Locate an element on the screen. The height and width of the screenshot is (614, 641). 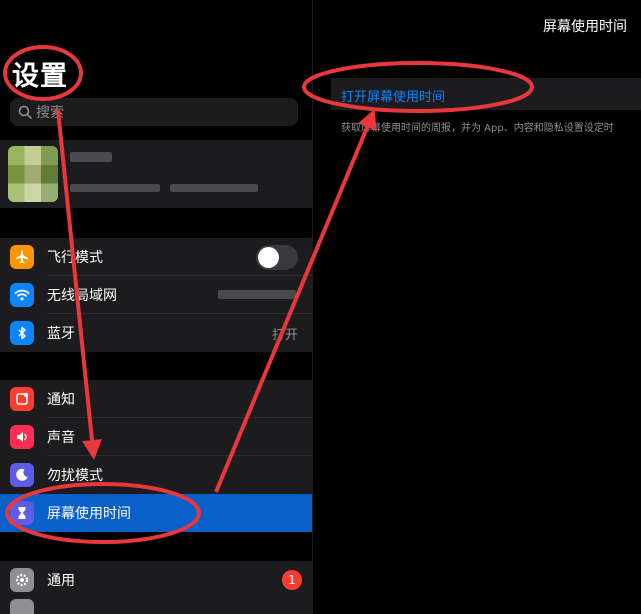
avatar is located at coordinates (33, 174).